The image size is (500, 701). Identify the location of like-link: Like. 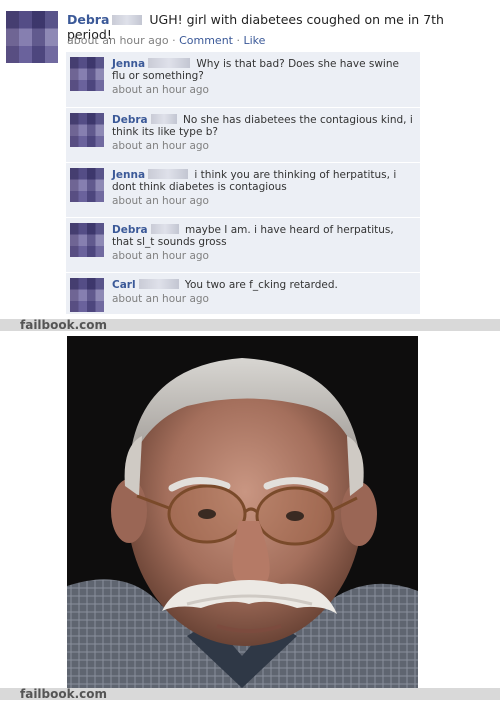
(255, 40).